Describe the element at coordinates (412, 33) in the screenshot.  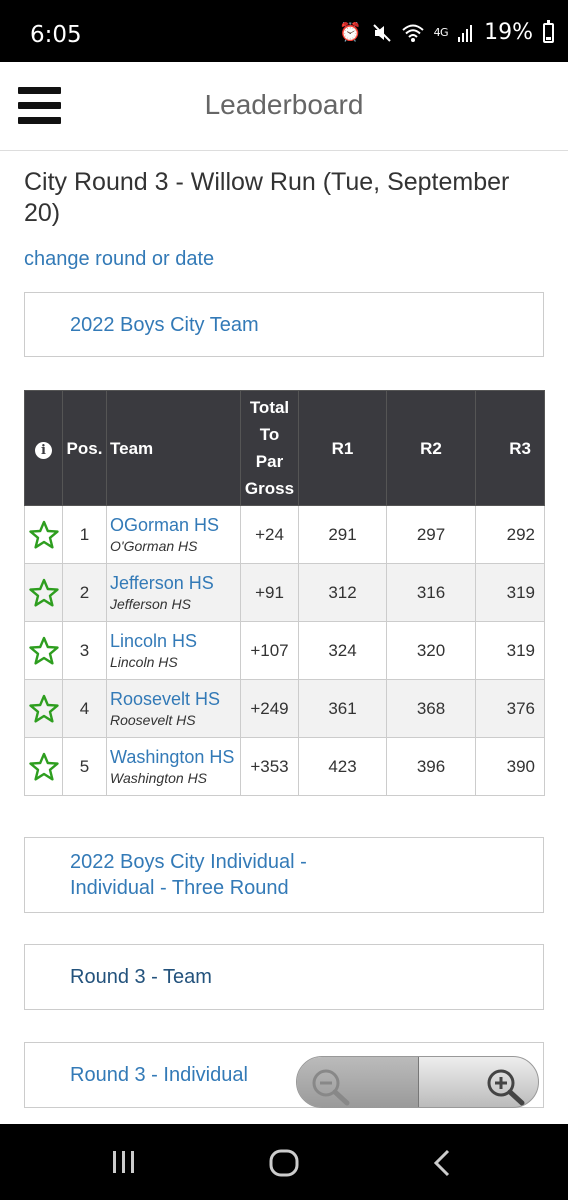
I see `wifi-icon` at that location.